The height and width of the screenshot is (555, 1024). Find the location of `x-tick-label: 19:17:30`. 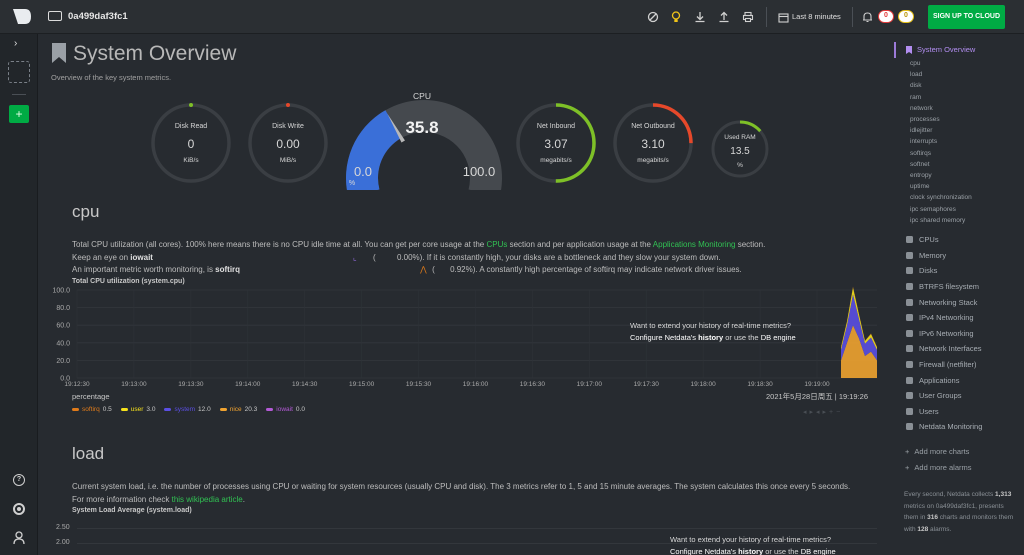

x-tick-label: 19:17:30 is located at coordinates (647, 384).